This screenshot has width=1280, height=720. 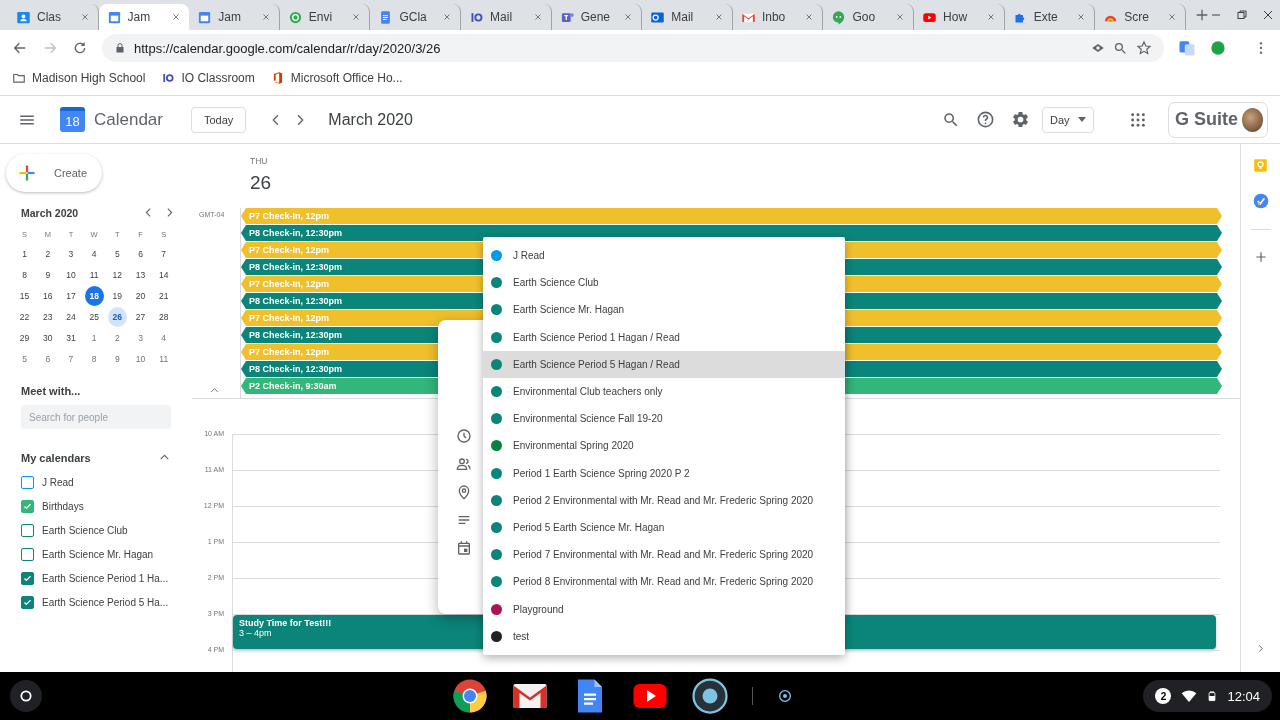 What do you see at coordinates (255, 633) in the screenshot?
I see `event-time: 3 – 4pm` at bounding box center [255, 633].